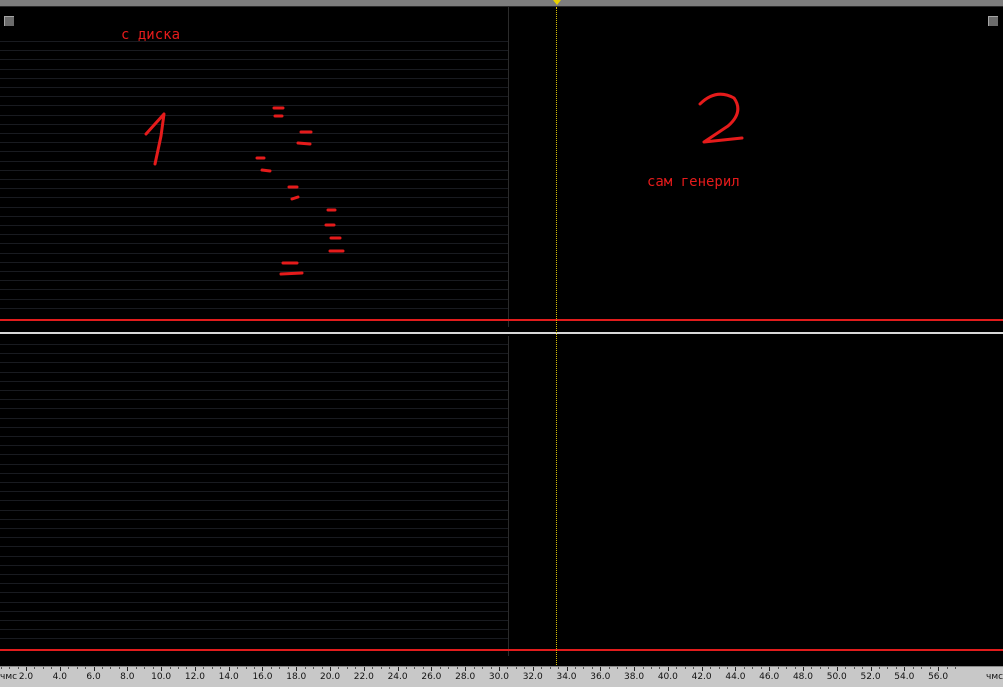 The image size is (1003, 687). Describe the element at coordinates (26, 677) in the screenshot. I see `ruler-tick-label: 2.0` at that location.